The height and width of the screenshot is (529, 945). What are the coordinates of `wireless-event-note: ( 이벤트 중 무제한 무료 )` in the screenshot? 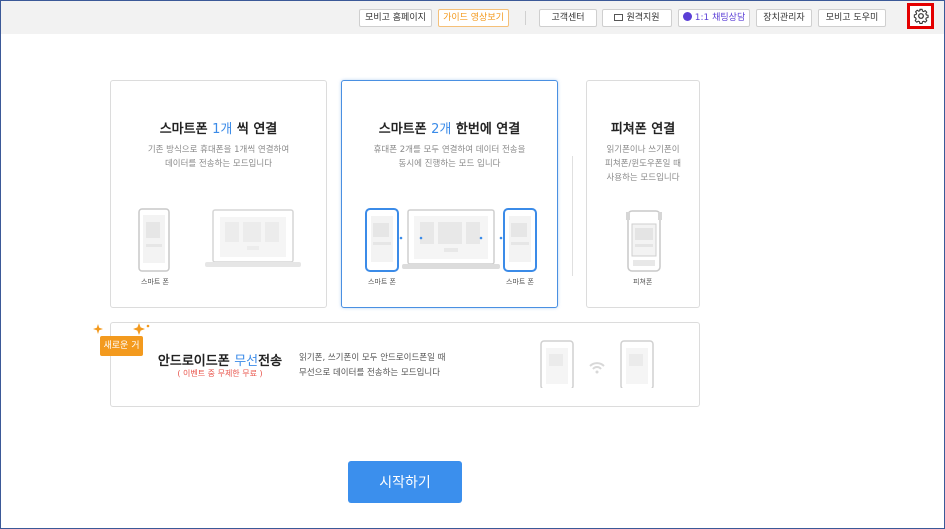 It's located at (220, 373).